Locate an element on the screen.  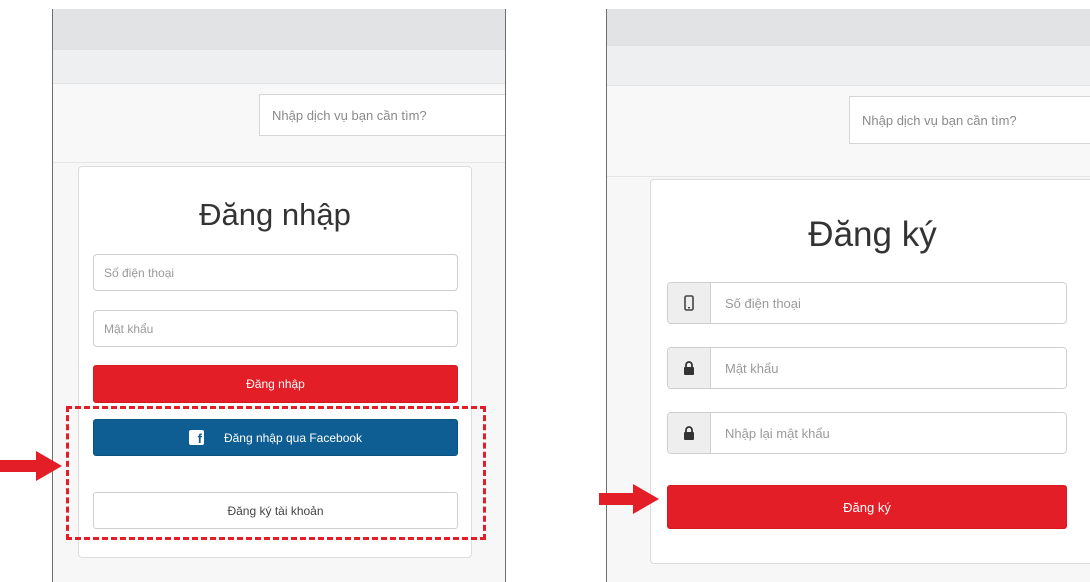
login-button: Đăng nhập is located at coordinates (275, 384).